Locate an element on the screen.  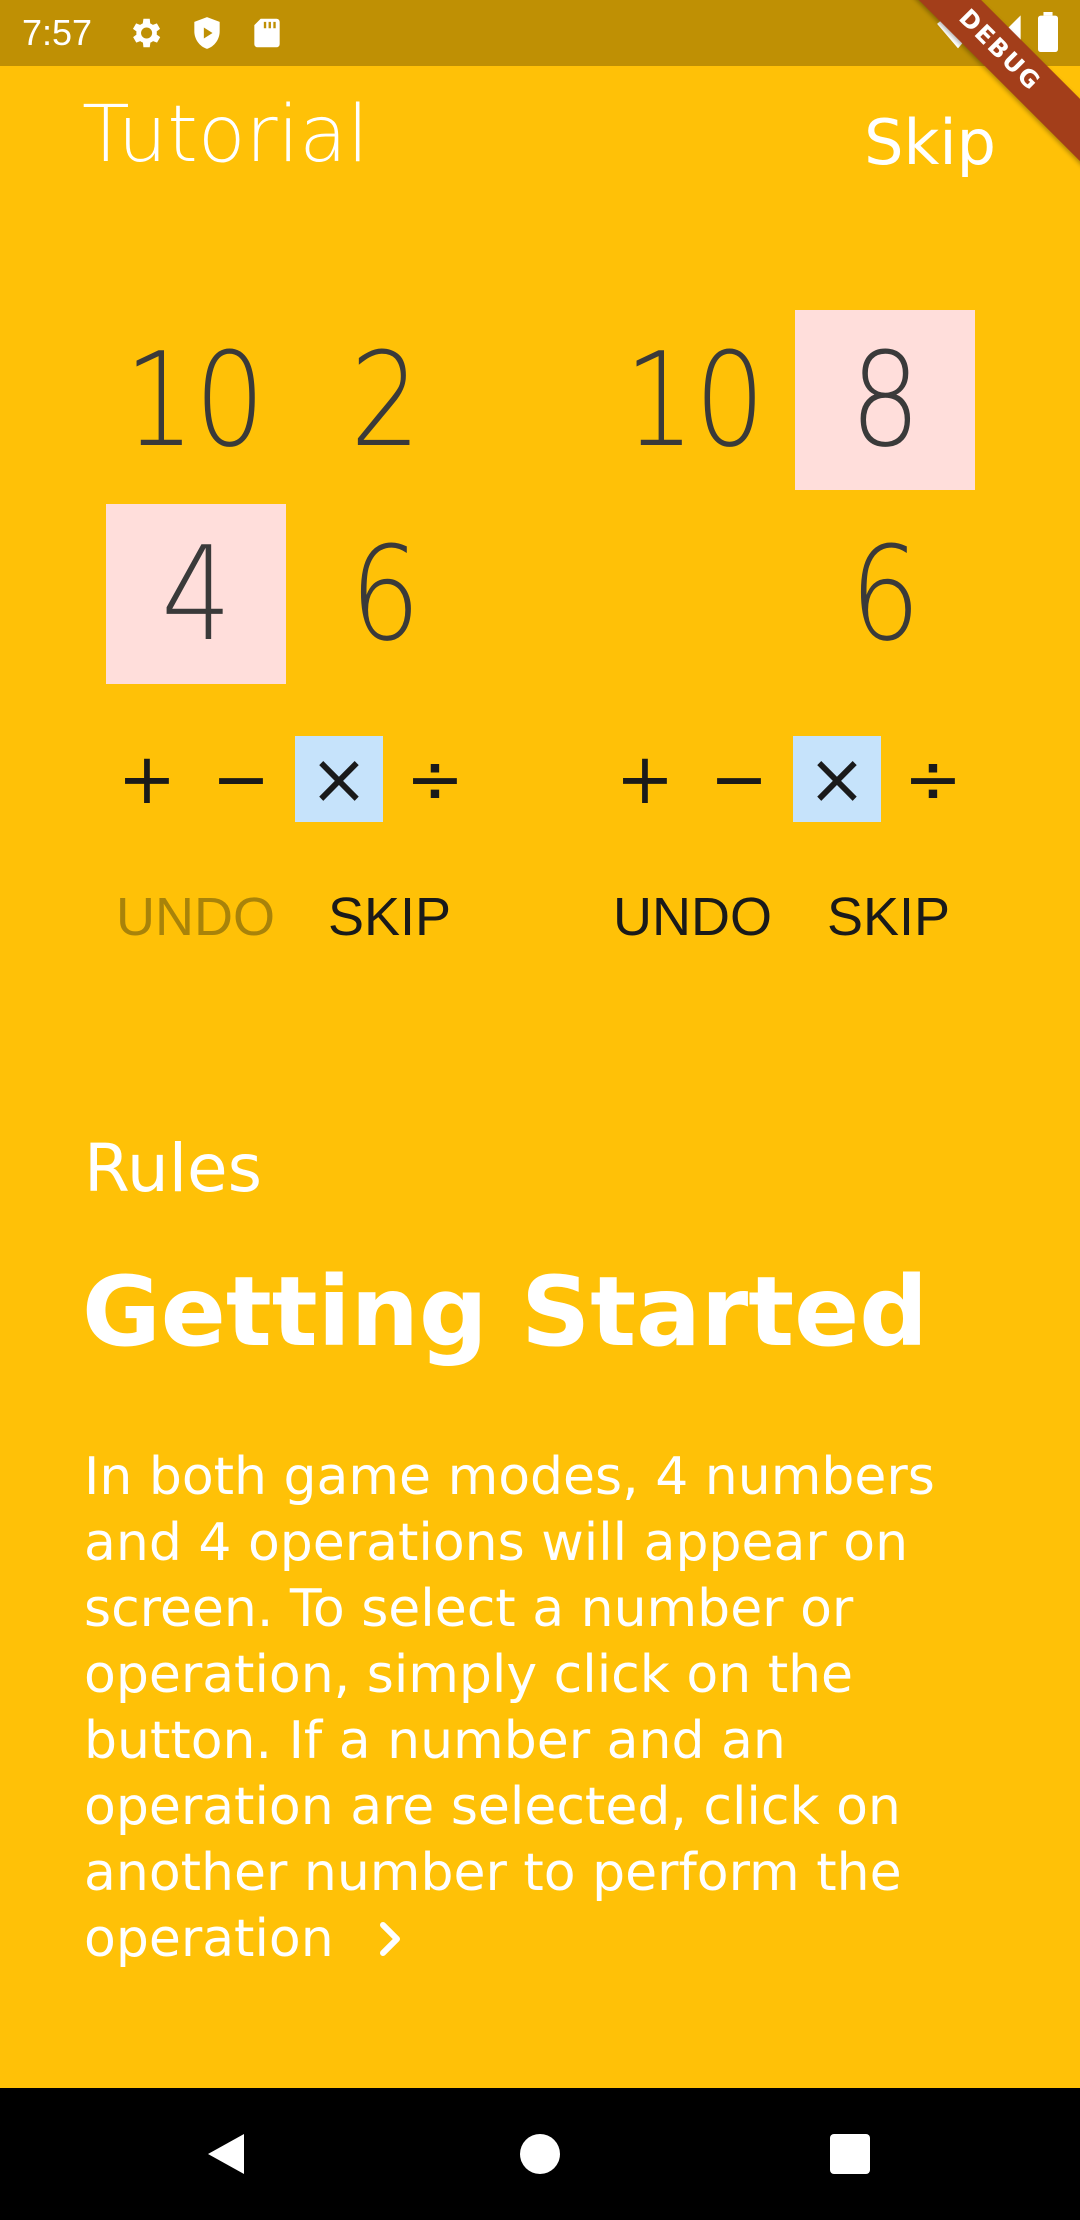
demo-panel-right: 10 8 6 + − × ÷ UNDO SKIP is located at coordinates (831, 640).